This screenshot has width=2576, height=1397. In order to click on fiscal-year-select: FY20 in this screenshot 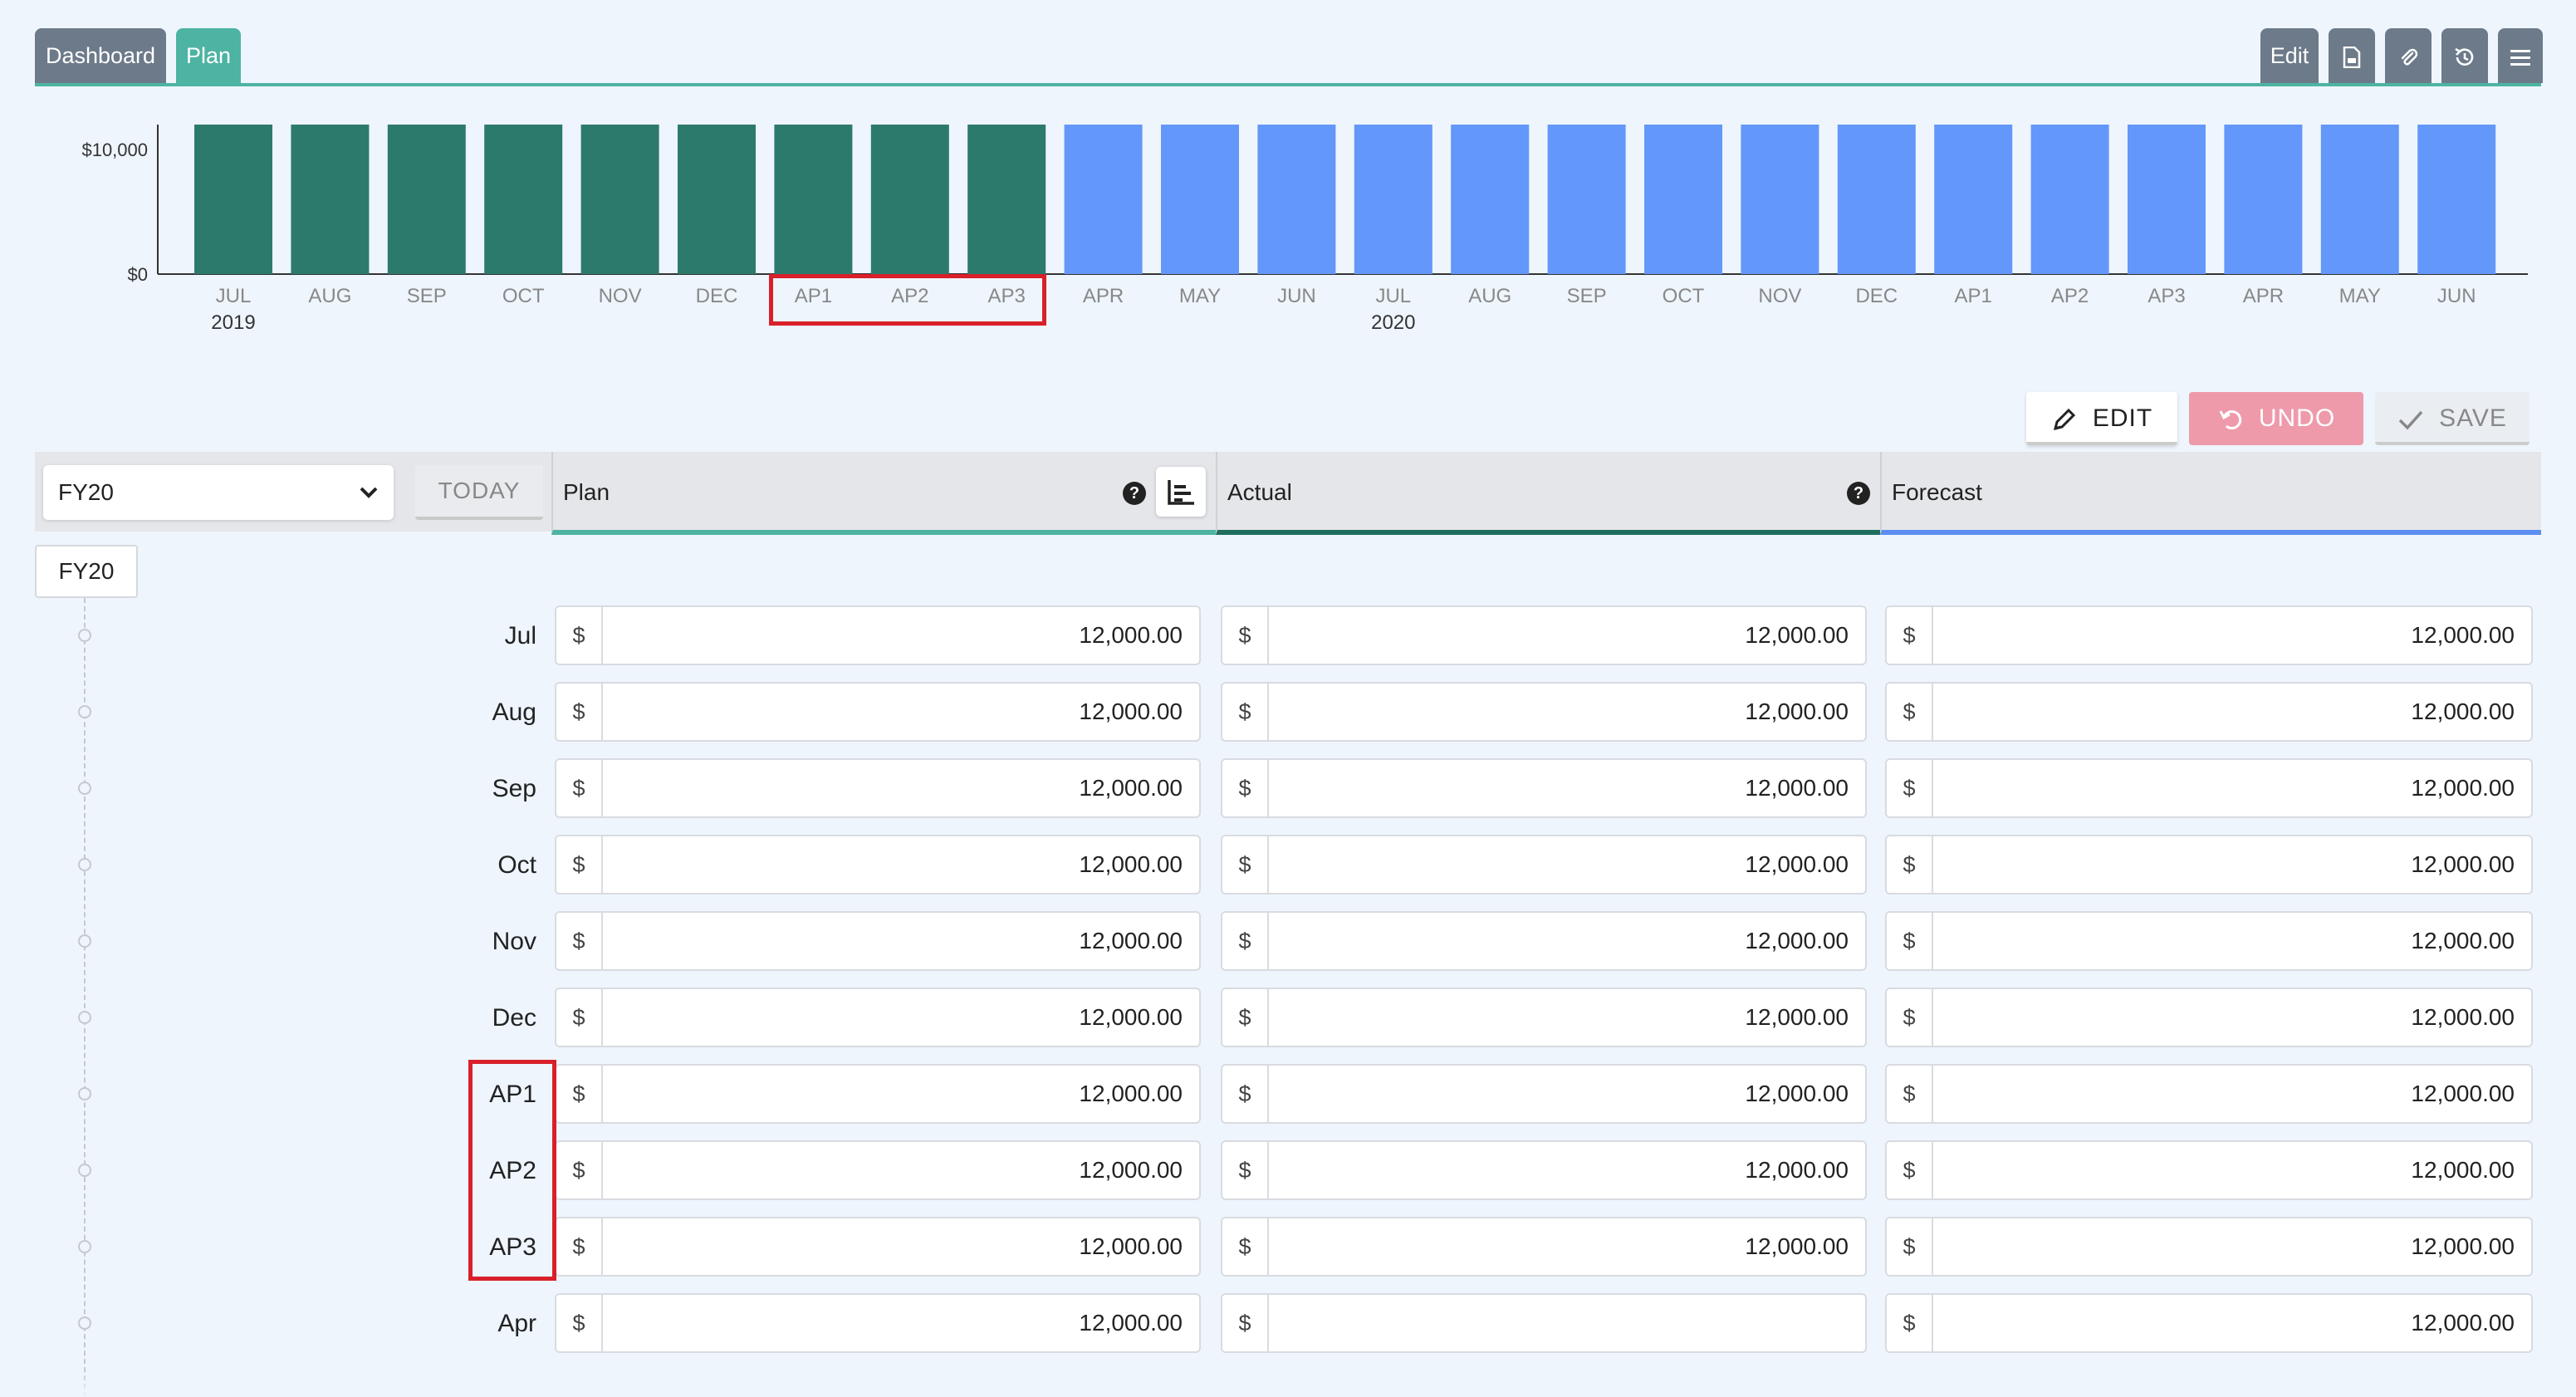, I will do `click(219, 492)`.